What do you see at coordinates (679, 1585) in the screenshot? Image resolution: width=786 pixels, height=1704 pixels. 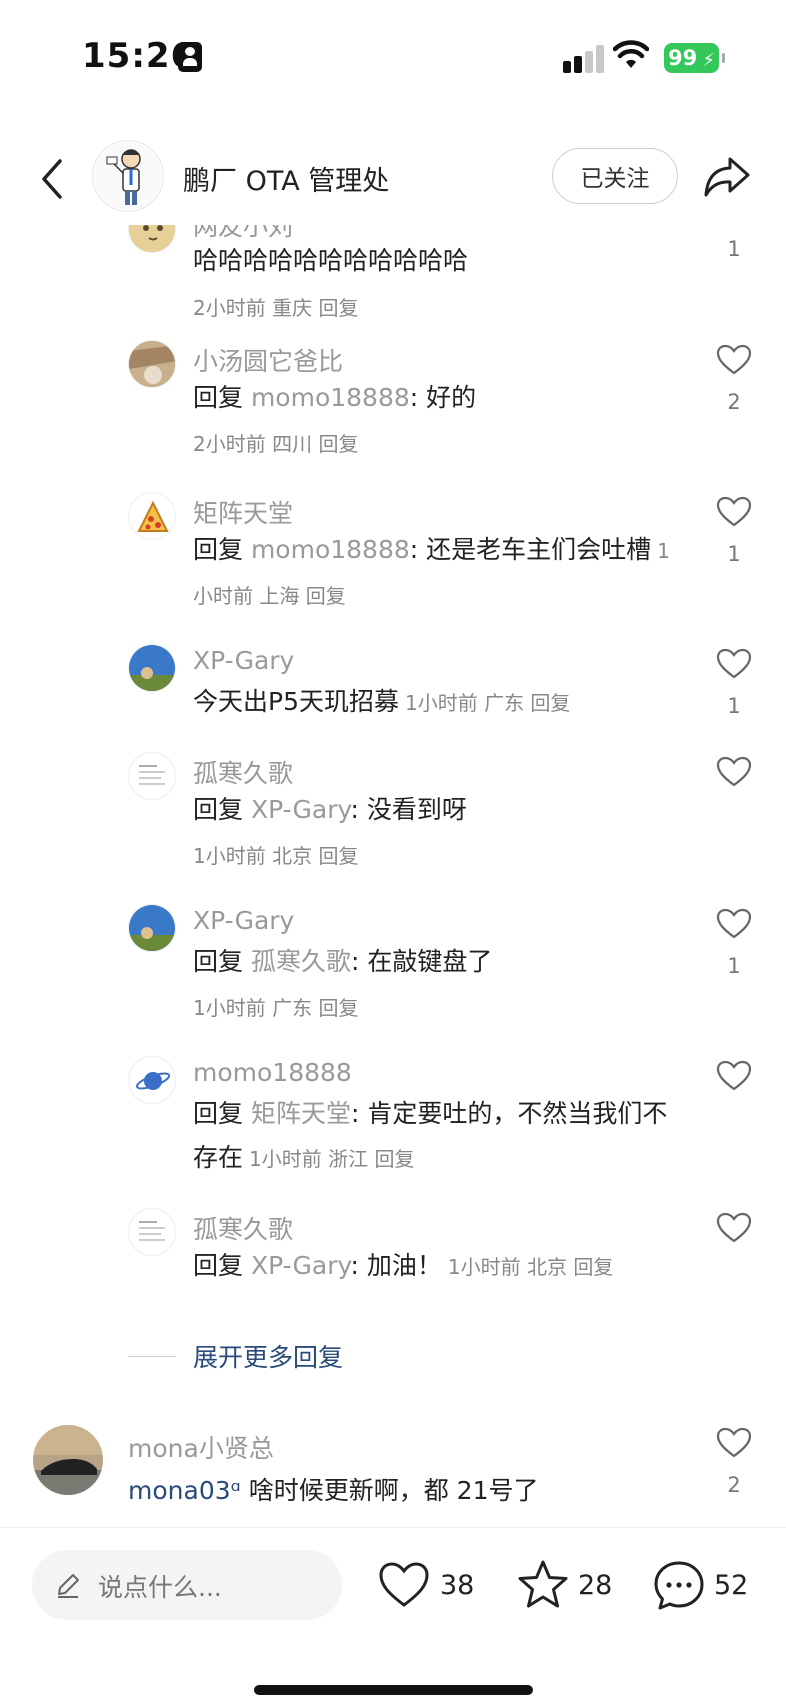 I see `comment-bubble-icon` at bounding box center [679, 1585].